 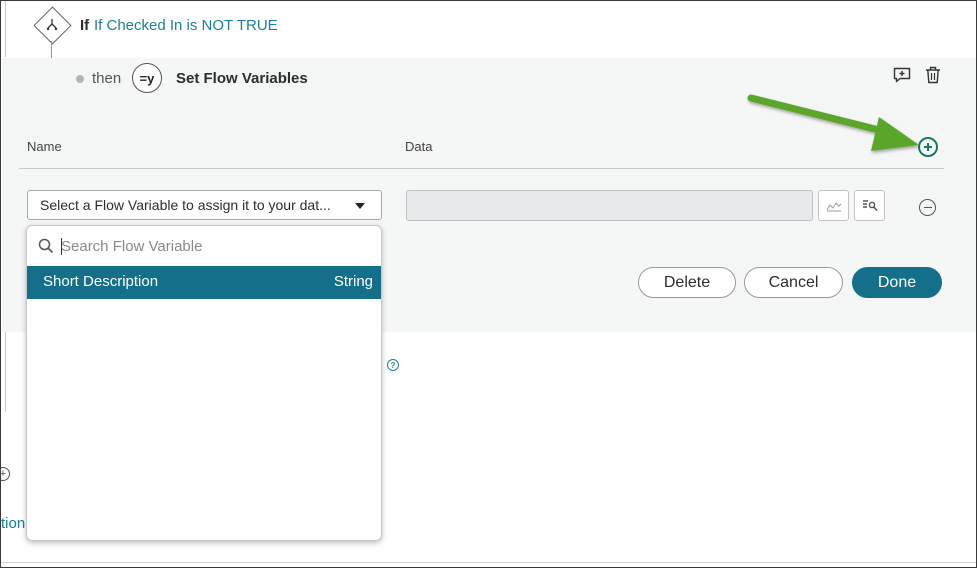 I want to click on trash-icon, so click(x=933, y=75).